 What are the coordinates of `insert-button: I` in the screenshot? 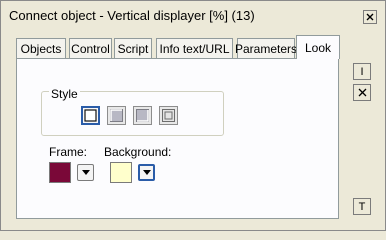 It's located at (362, 71).